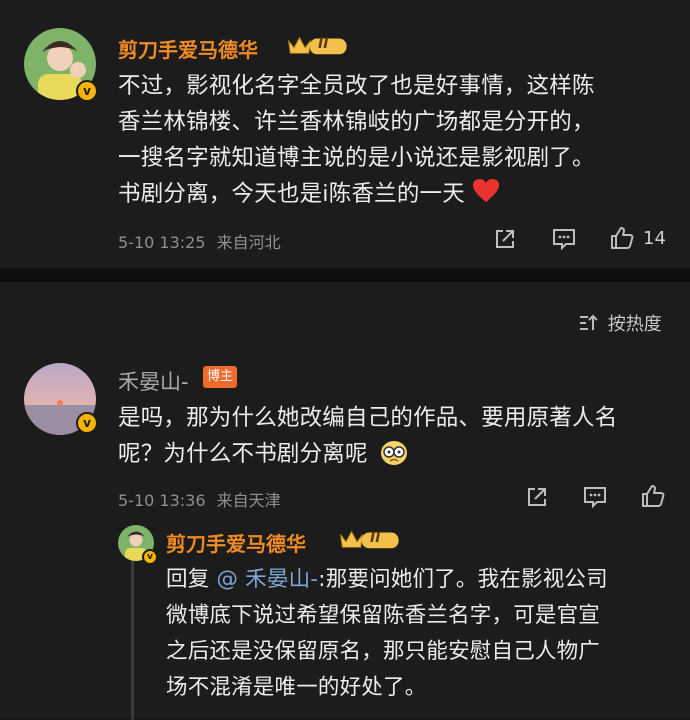  I want to click on reply-thread-line, so click(132, 632).